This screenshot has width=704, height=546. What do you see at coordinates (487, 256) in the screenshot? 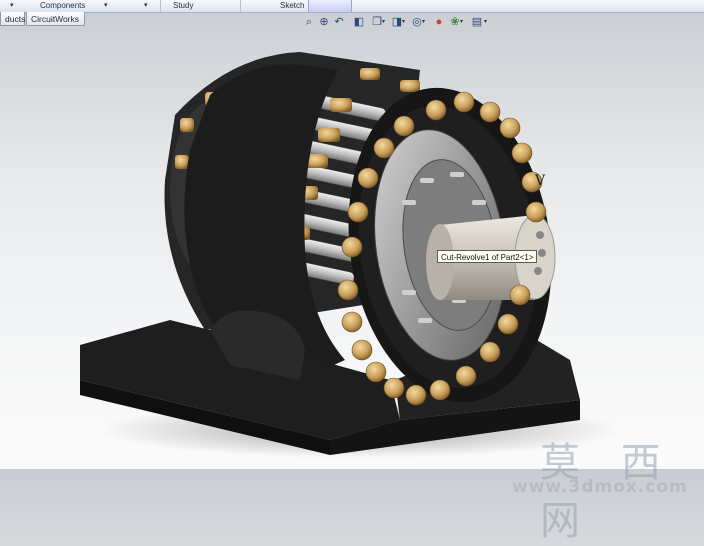
I see `selection-tooltip: Cut-Revolve1 of Part2<1>` at bounding box center [487, 256].